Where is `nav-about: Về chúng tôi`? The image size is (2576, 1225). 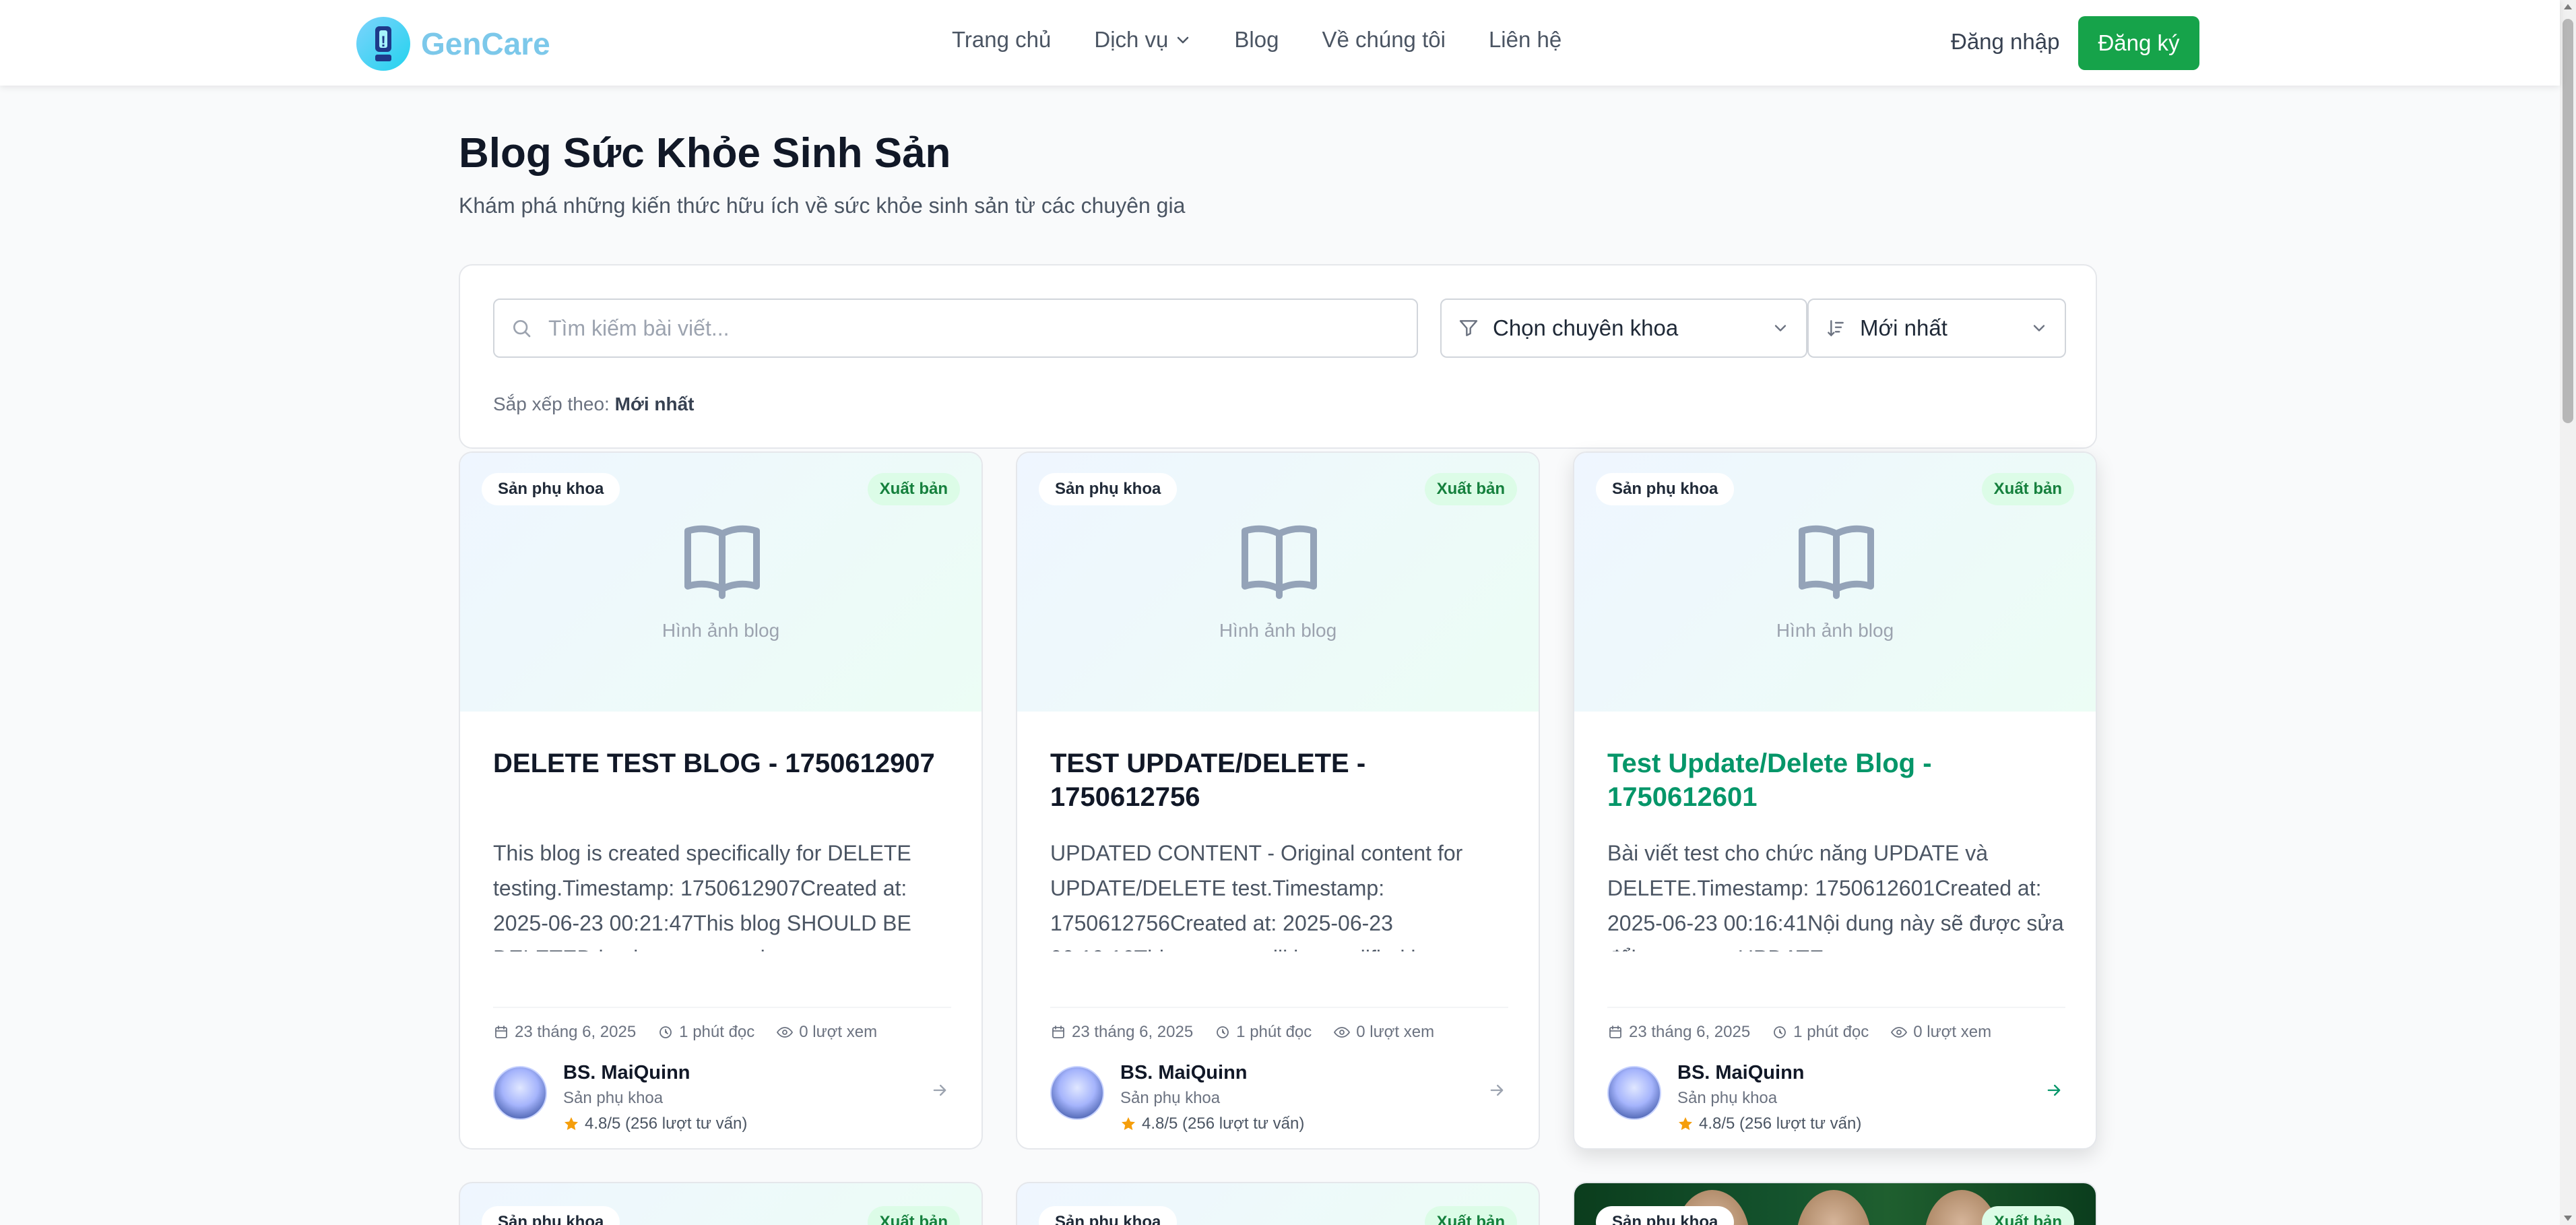
nav-about: Về chúng tôi is located at coordinates (1383, 40).